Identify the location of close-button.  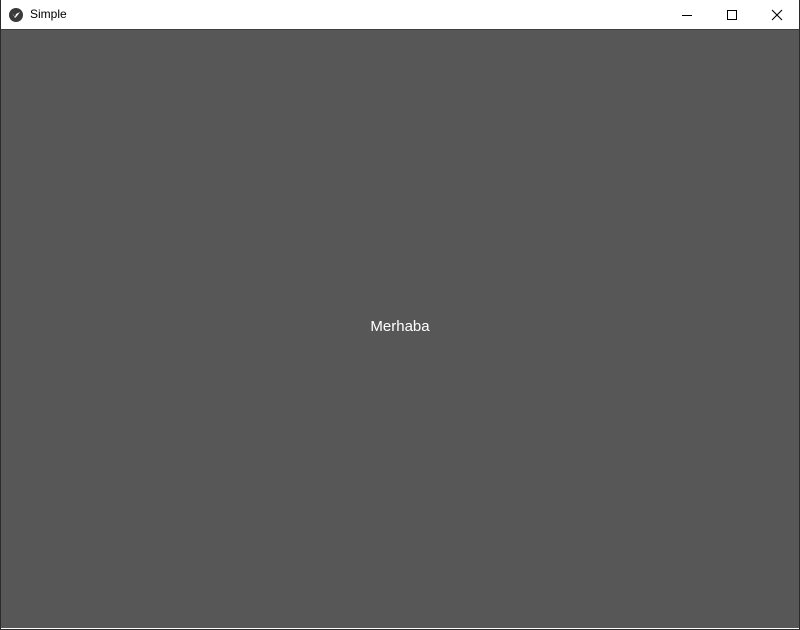
(776, 14).